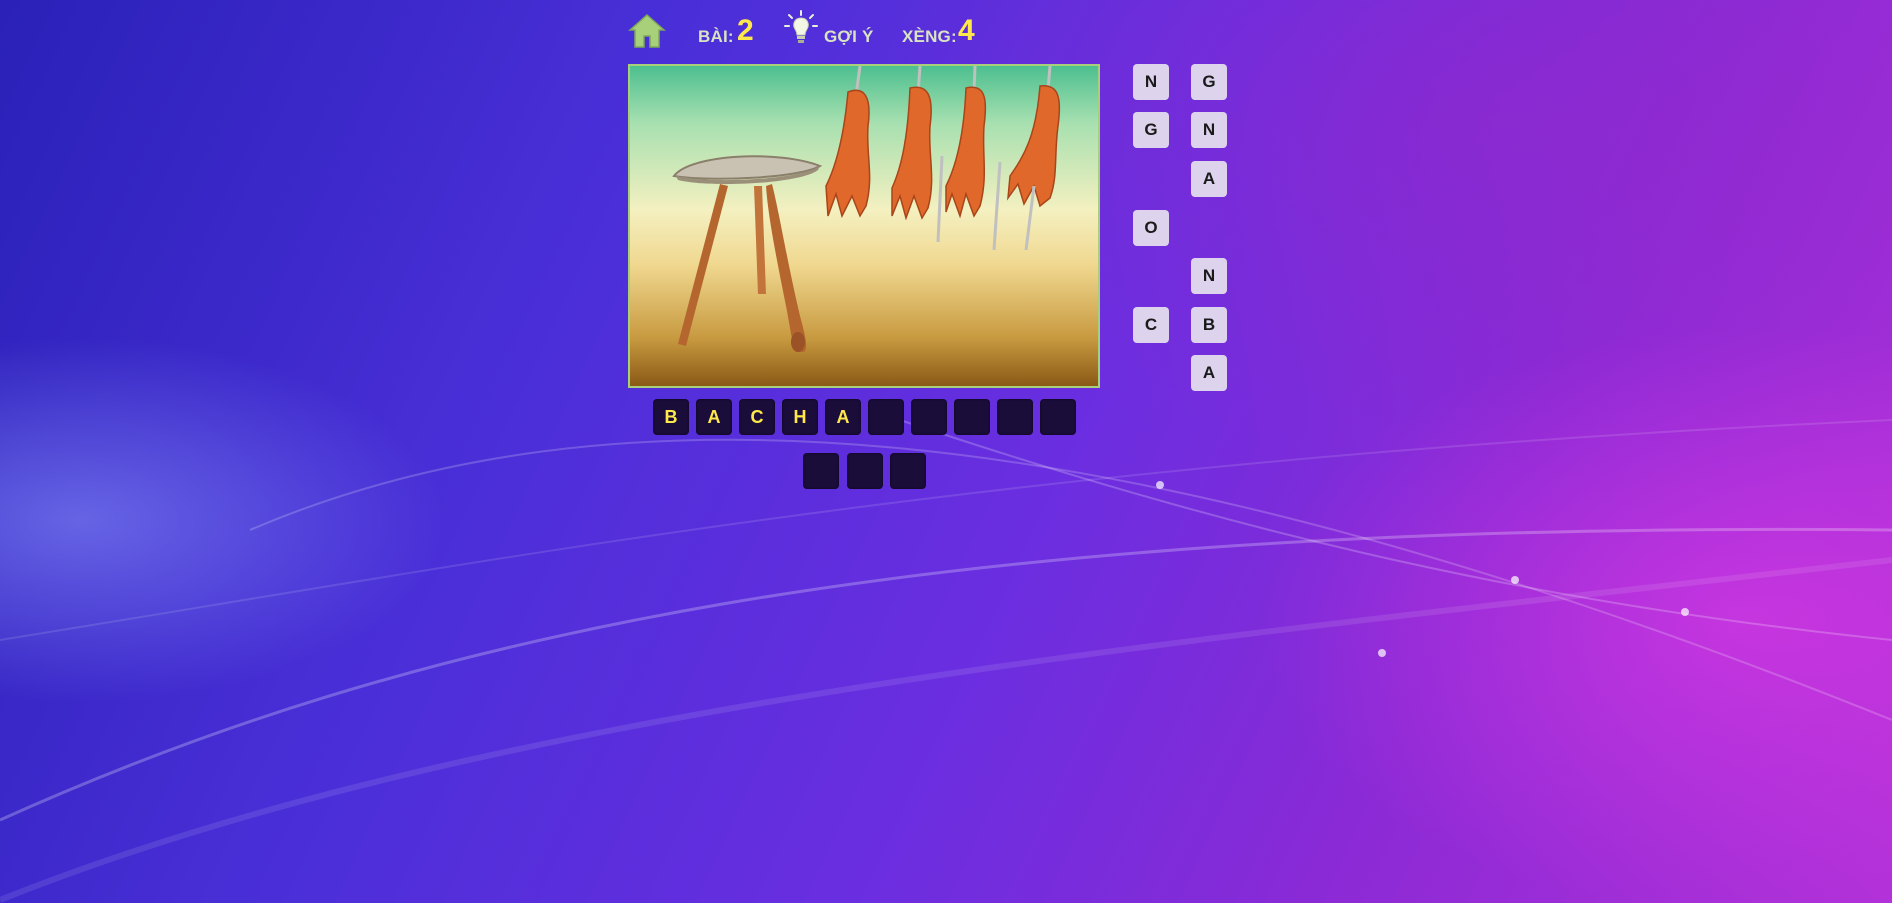 This screenshot has width=1892, height=903. I want to click on letter-tile: C, so click(1151, 325).